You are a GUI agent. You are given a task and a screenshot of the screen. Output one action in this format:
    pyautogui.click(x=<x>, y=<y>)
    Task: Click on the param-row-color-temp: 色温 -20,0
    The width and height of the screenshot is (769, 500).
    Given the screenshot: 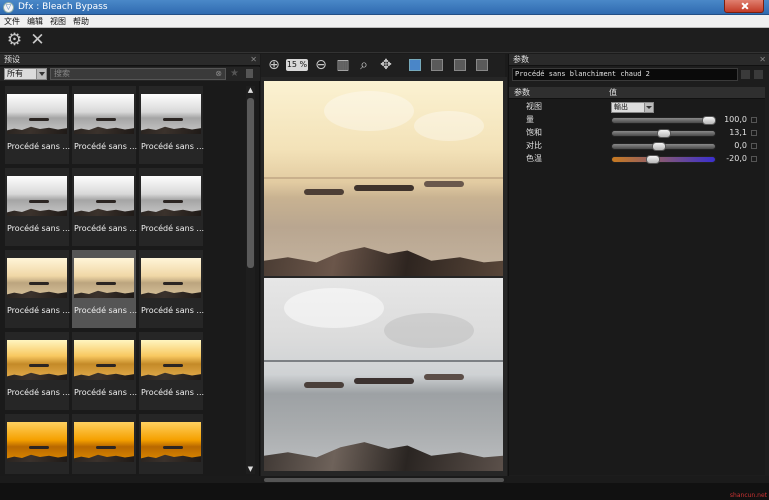 What is the action you would take?
    pyautogui.click(x=637, y=159)
    